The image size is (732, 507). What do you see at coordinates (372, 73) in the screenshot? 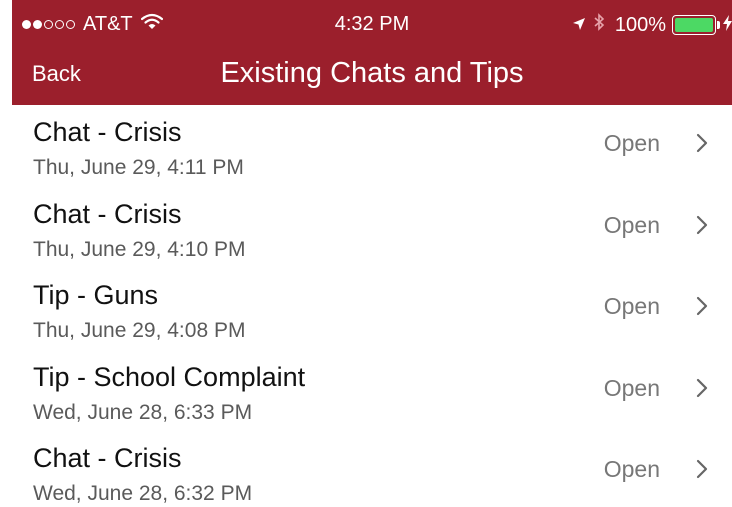
I see `page-title: Existing Chats and Tips` at bounding box center [372, 73].